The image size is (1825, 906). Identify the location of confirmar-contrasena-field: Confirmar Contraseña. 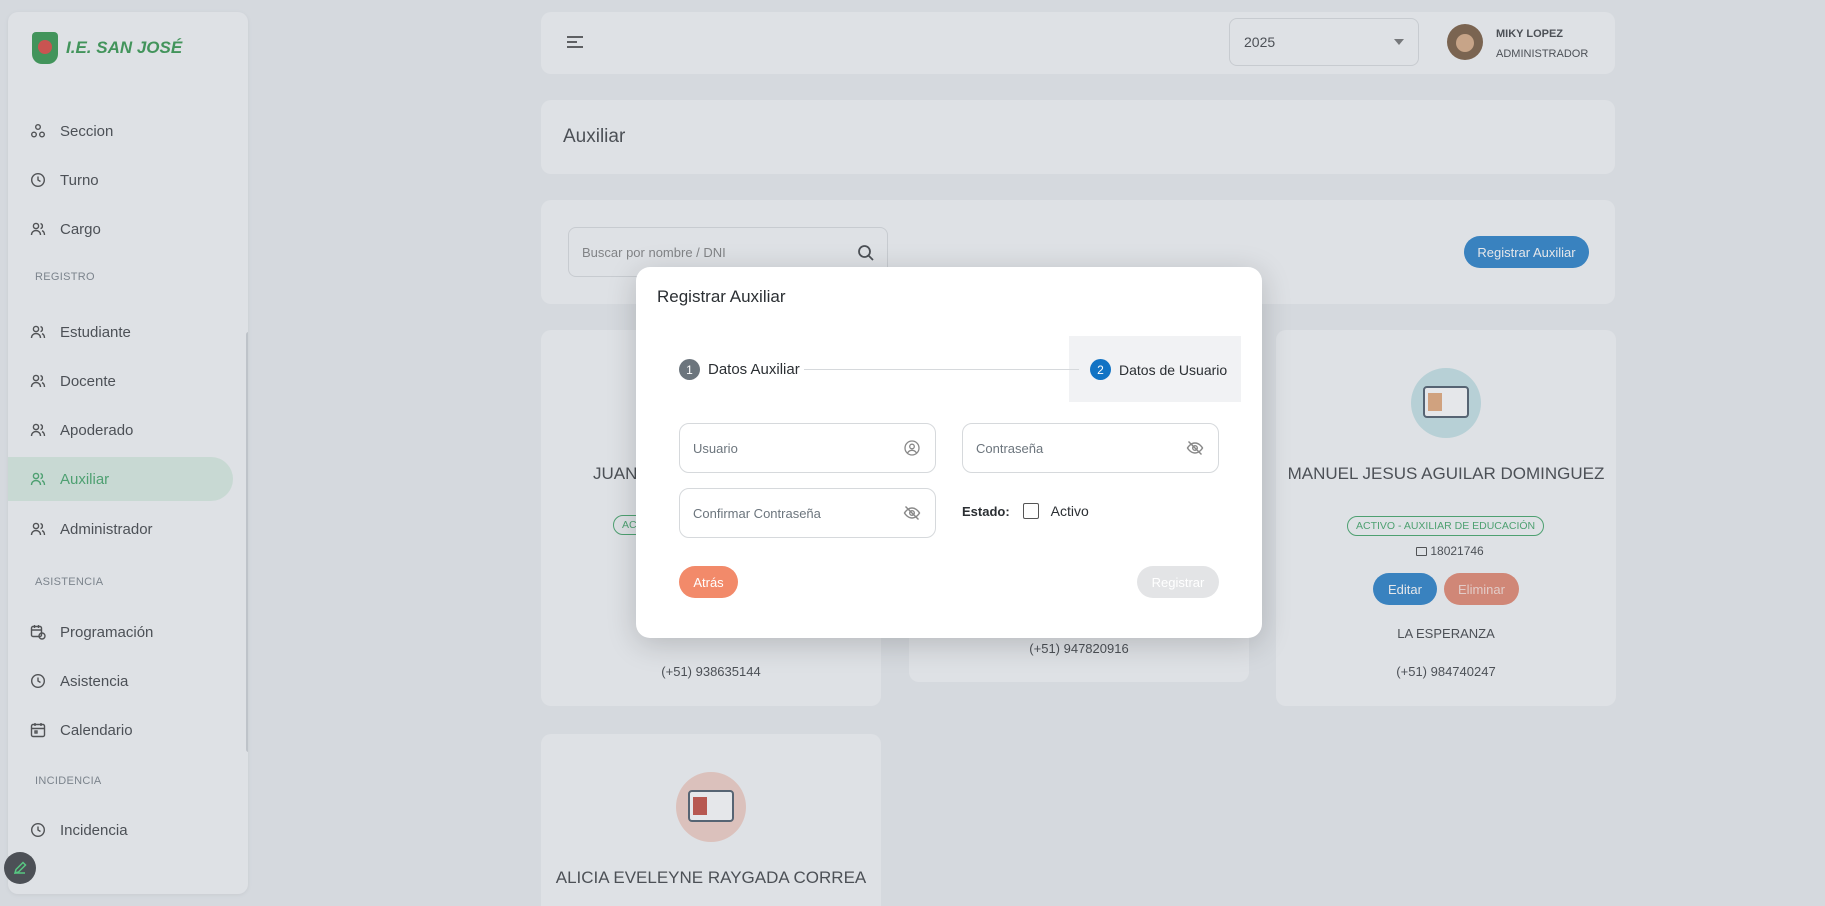
(807, 513).